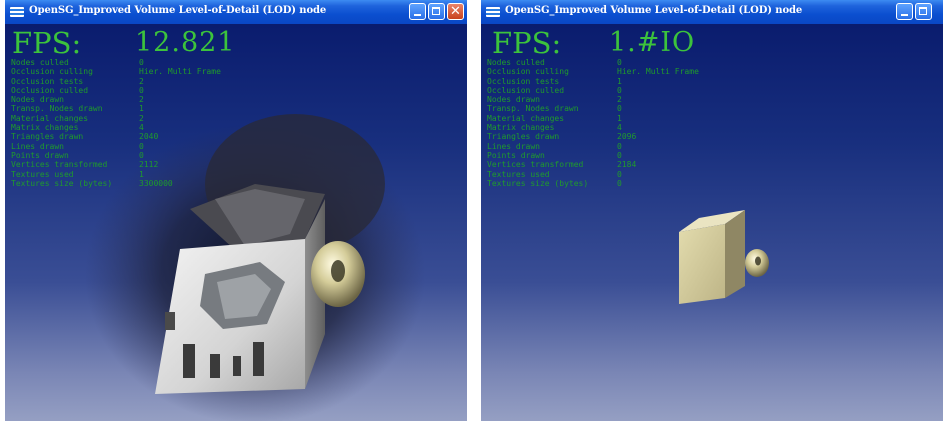 Image resolution: width=943 pixels, height=421 pixels. Describe the element at coordinates (185, 42) in the screenshot. I see `fps-value: 12.821` at that location.